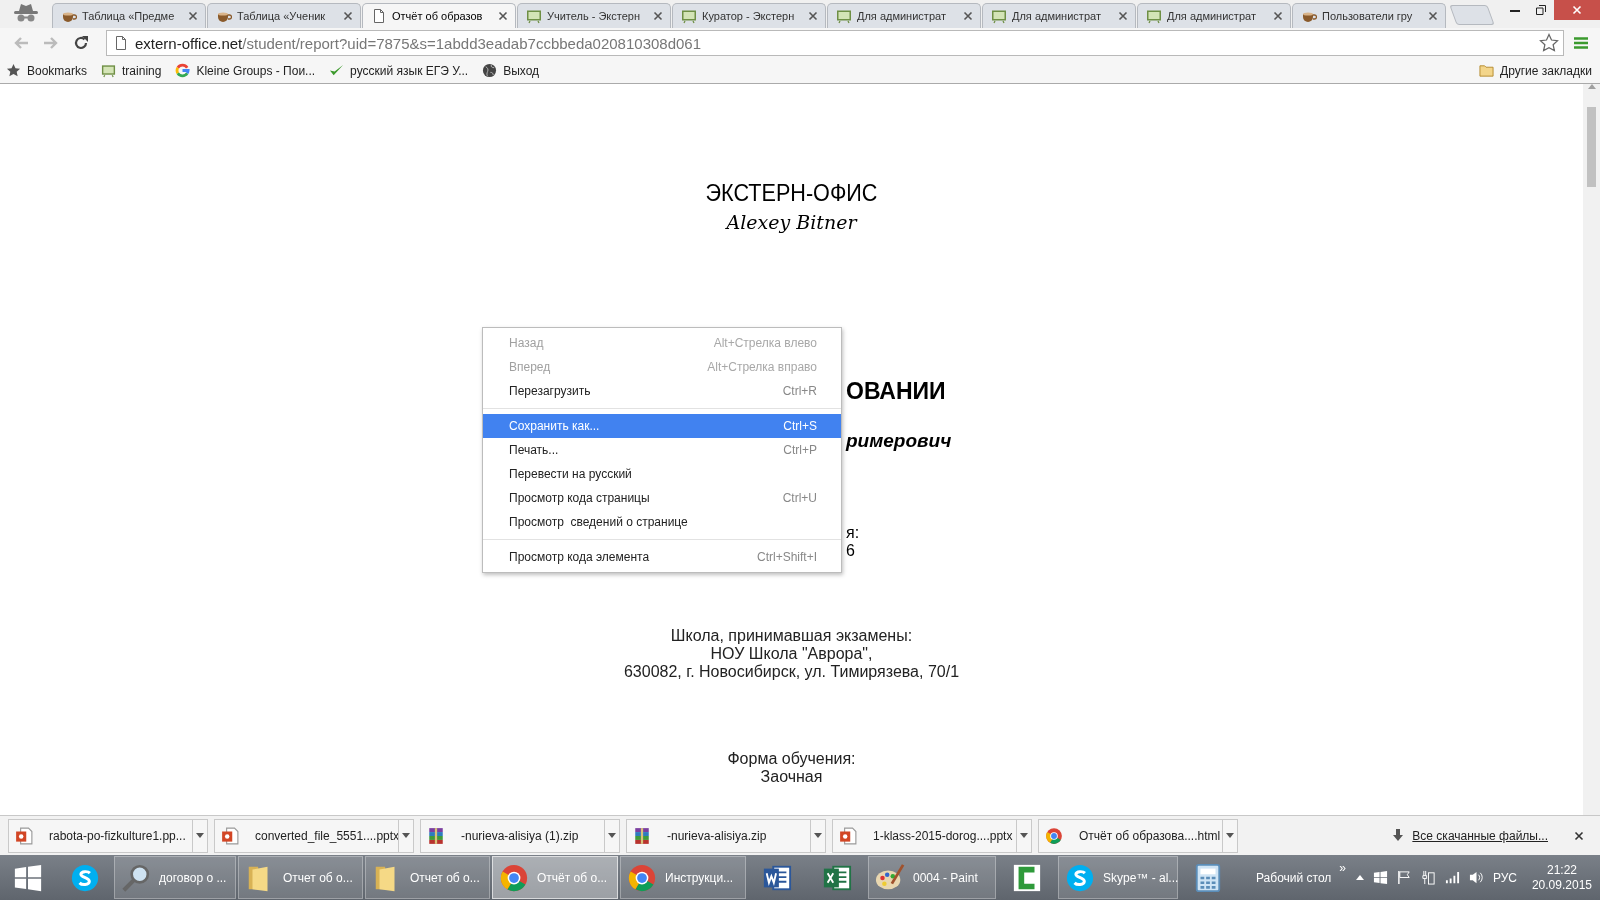 The width and height of the screenshot is (1600, 900). I want to click on other-bookmarks: Другие закладки, so click(1535, 70).